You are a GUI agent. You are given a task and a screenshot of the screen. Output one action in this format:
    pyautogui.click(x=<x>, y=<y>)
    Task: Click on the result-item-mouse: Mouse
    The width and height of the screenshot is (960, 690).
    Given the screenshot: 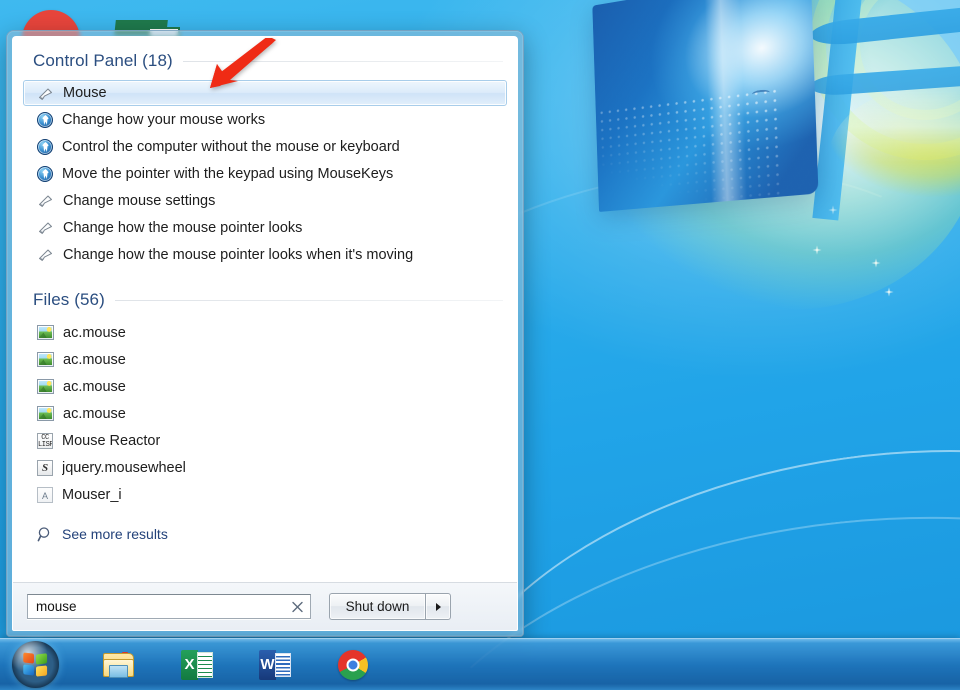 What is the action you would take?
    pyautogui.click(x=265, y=93)
    